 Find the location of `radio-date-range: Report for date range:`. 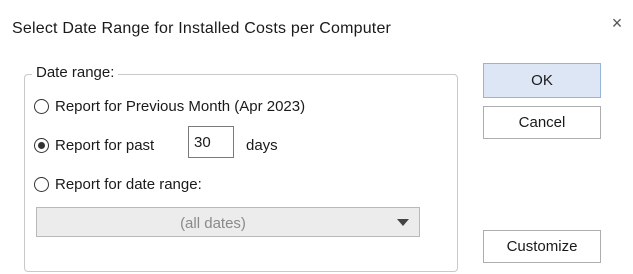

radio-date-range: Report for date range: is located at coordinates (118, 184).